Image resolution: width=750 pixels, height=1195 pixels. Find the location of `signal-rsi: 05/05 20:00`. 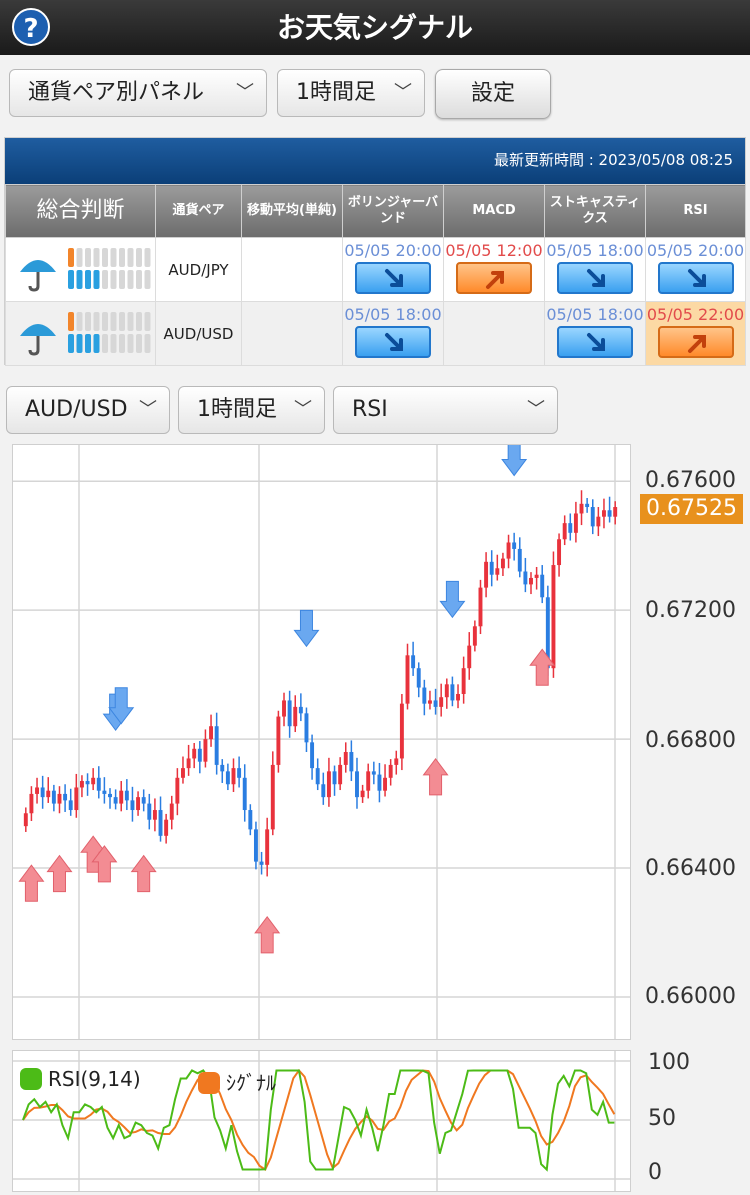

signal-rsi: 05/05 20:00 is located at coordinates (695, 269).